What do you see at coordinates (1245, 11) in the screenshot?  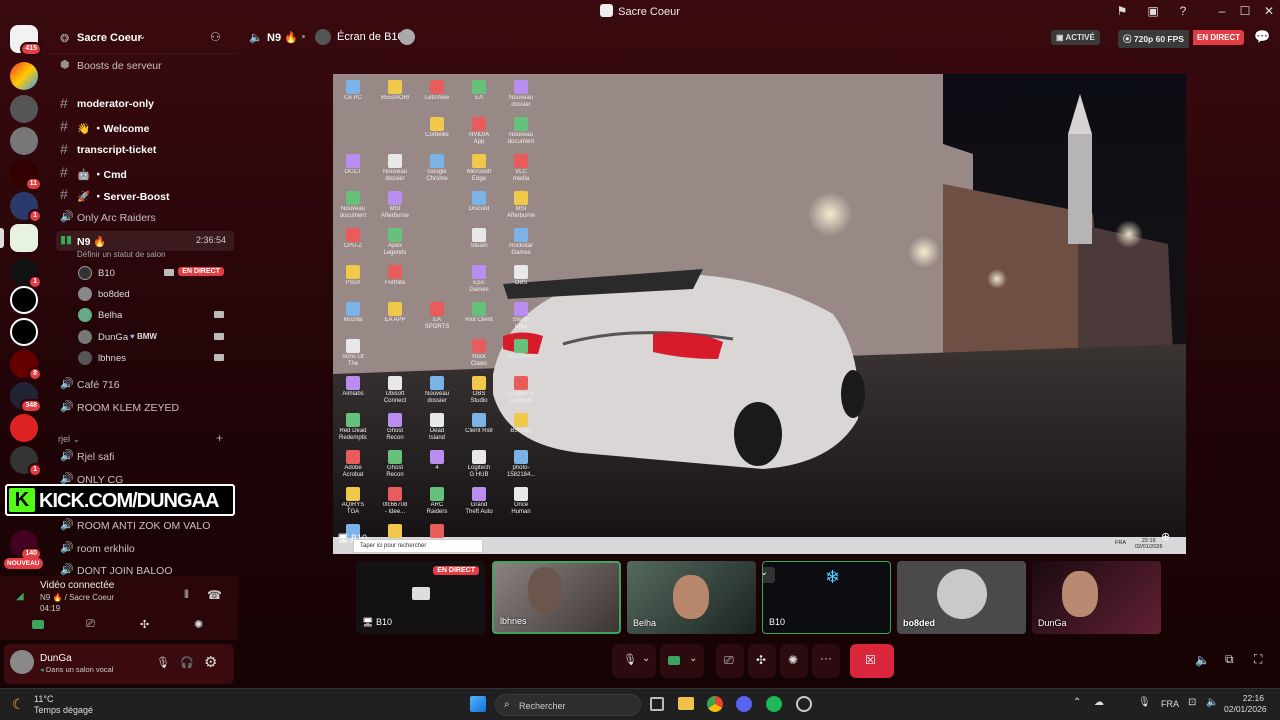 I see `maximize-icon: ☐` at bounding box center [1245, 11].